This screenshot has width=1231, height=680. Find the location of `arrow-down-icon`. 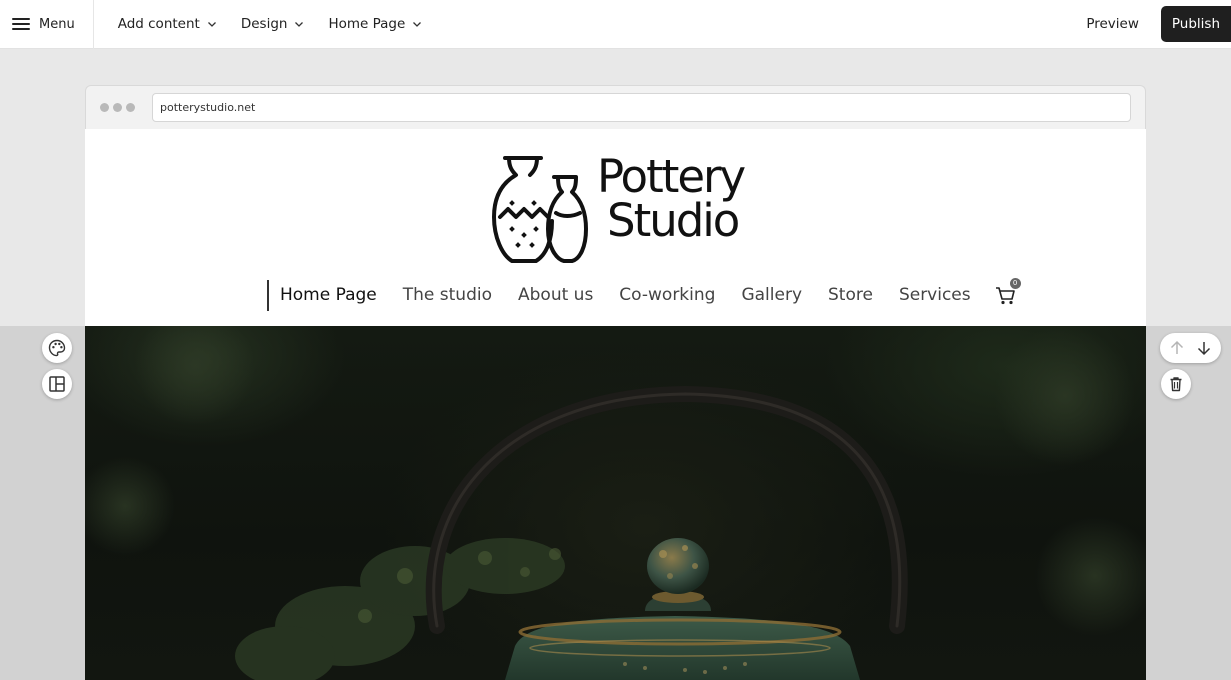

arrow-down-icon is located at coordinates (1203, 349).